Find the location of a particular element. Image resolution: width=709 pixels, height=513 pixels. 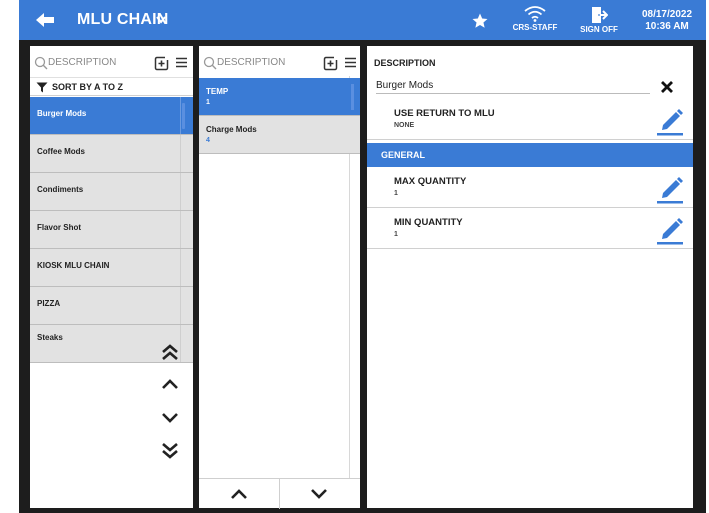

max-quantity-field: MAX QUANTITY 1 is located at coordinates (530, 188).